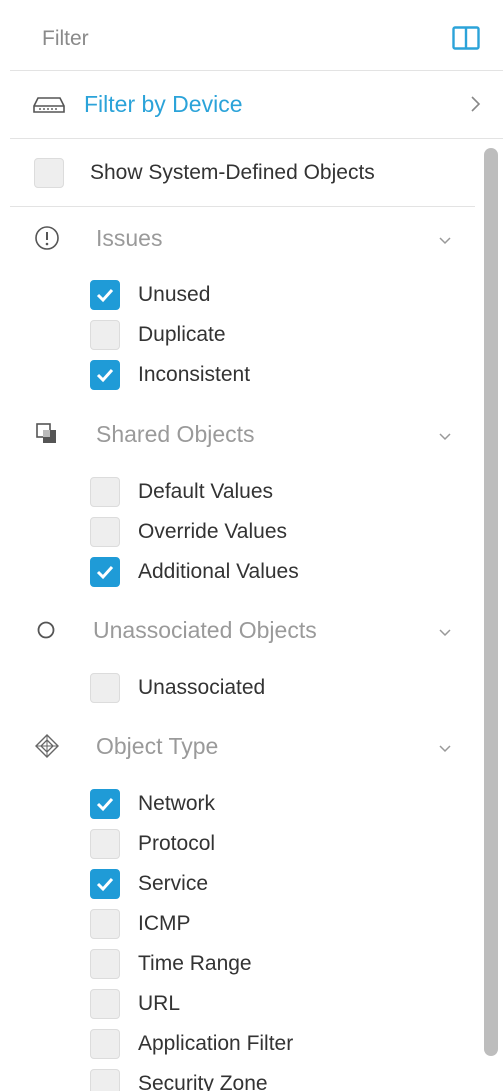  Describe the element at coordinates (105, 1044) in the screenshot. I see `type-application-filter-checkbox` at that location.